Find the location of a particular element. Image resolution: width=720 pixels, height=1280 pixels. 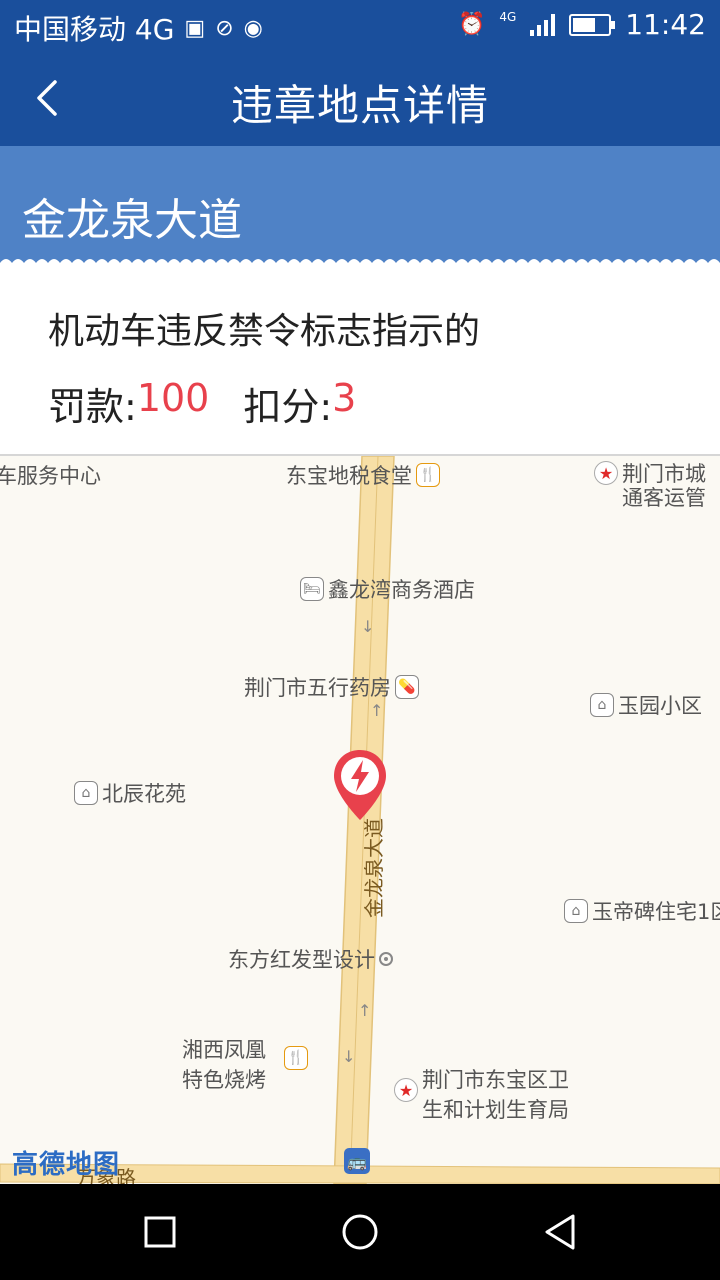

pharmacy-icon: 💊 is located at coordinates (407, 687).